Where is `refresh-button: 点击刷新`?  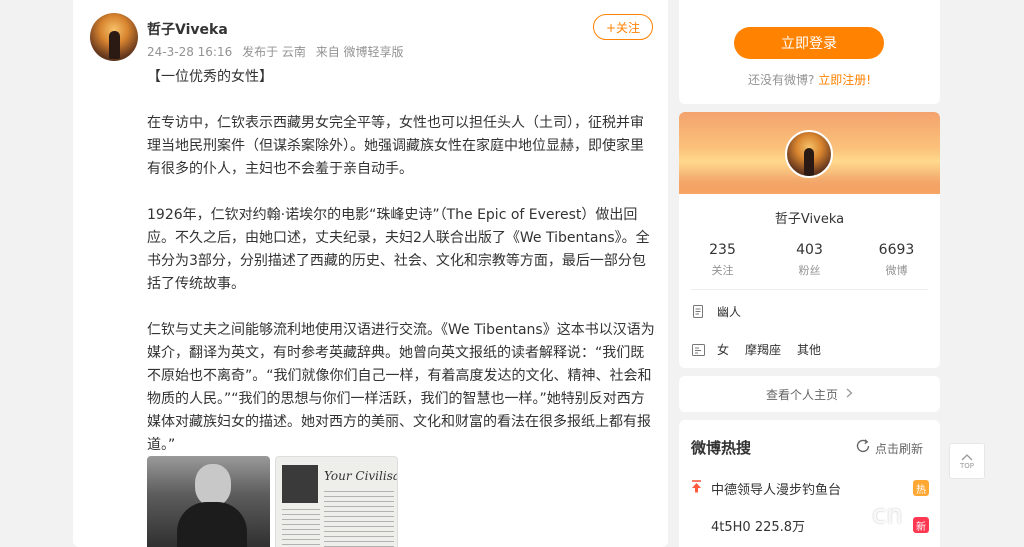
refresh-button: 点击刷新 is located at coordinates (889, 448).